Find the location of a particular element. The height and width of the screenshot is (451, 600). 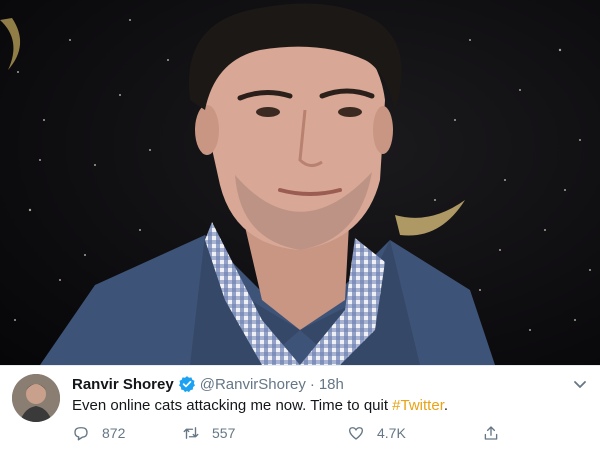

reply-count: 872 is located at coordinates (114, 433).